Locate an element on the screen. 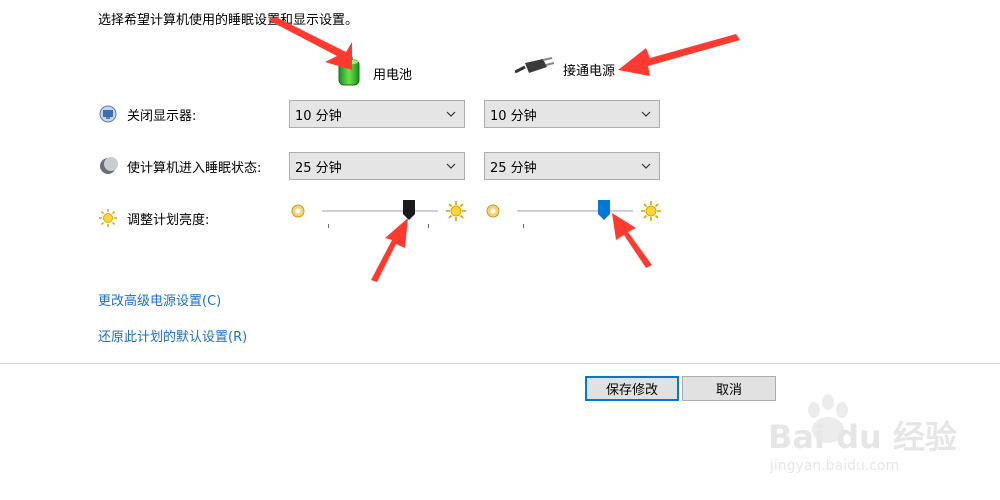 The height and width of the screenshot is (500, 1000). brightness-plugged-slider is located at coordinates (575, 217).